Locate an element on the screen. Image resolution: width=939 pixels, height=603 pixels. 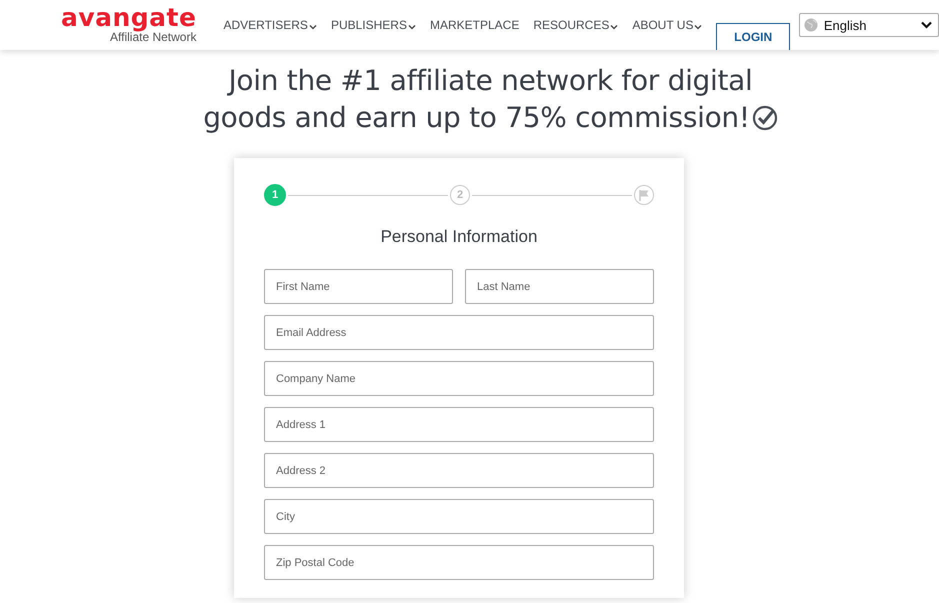
step-indicator: 2 is located at coordinates (460, 195).